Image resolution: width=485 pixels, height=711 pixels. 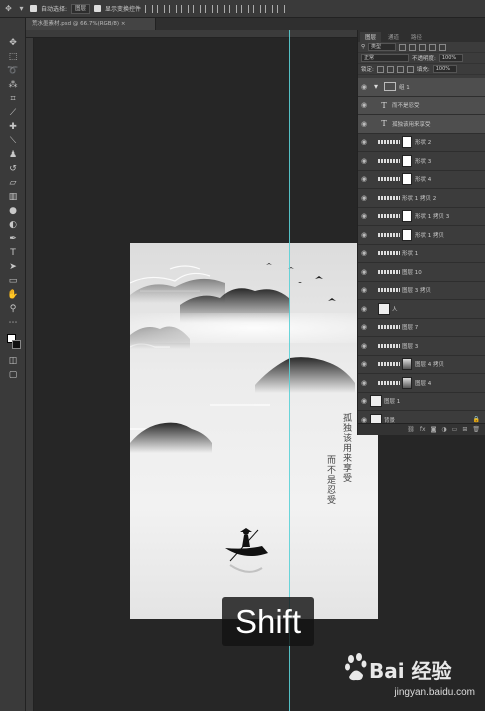 I want to click on blur-icon: ●, so click(x=13, y=211).